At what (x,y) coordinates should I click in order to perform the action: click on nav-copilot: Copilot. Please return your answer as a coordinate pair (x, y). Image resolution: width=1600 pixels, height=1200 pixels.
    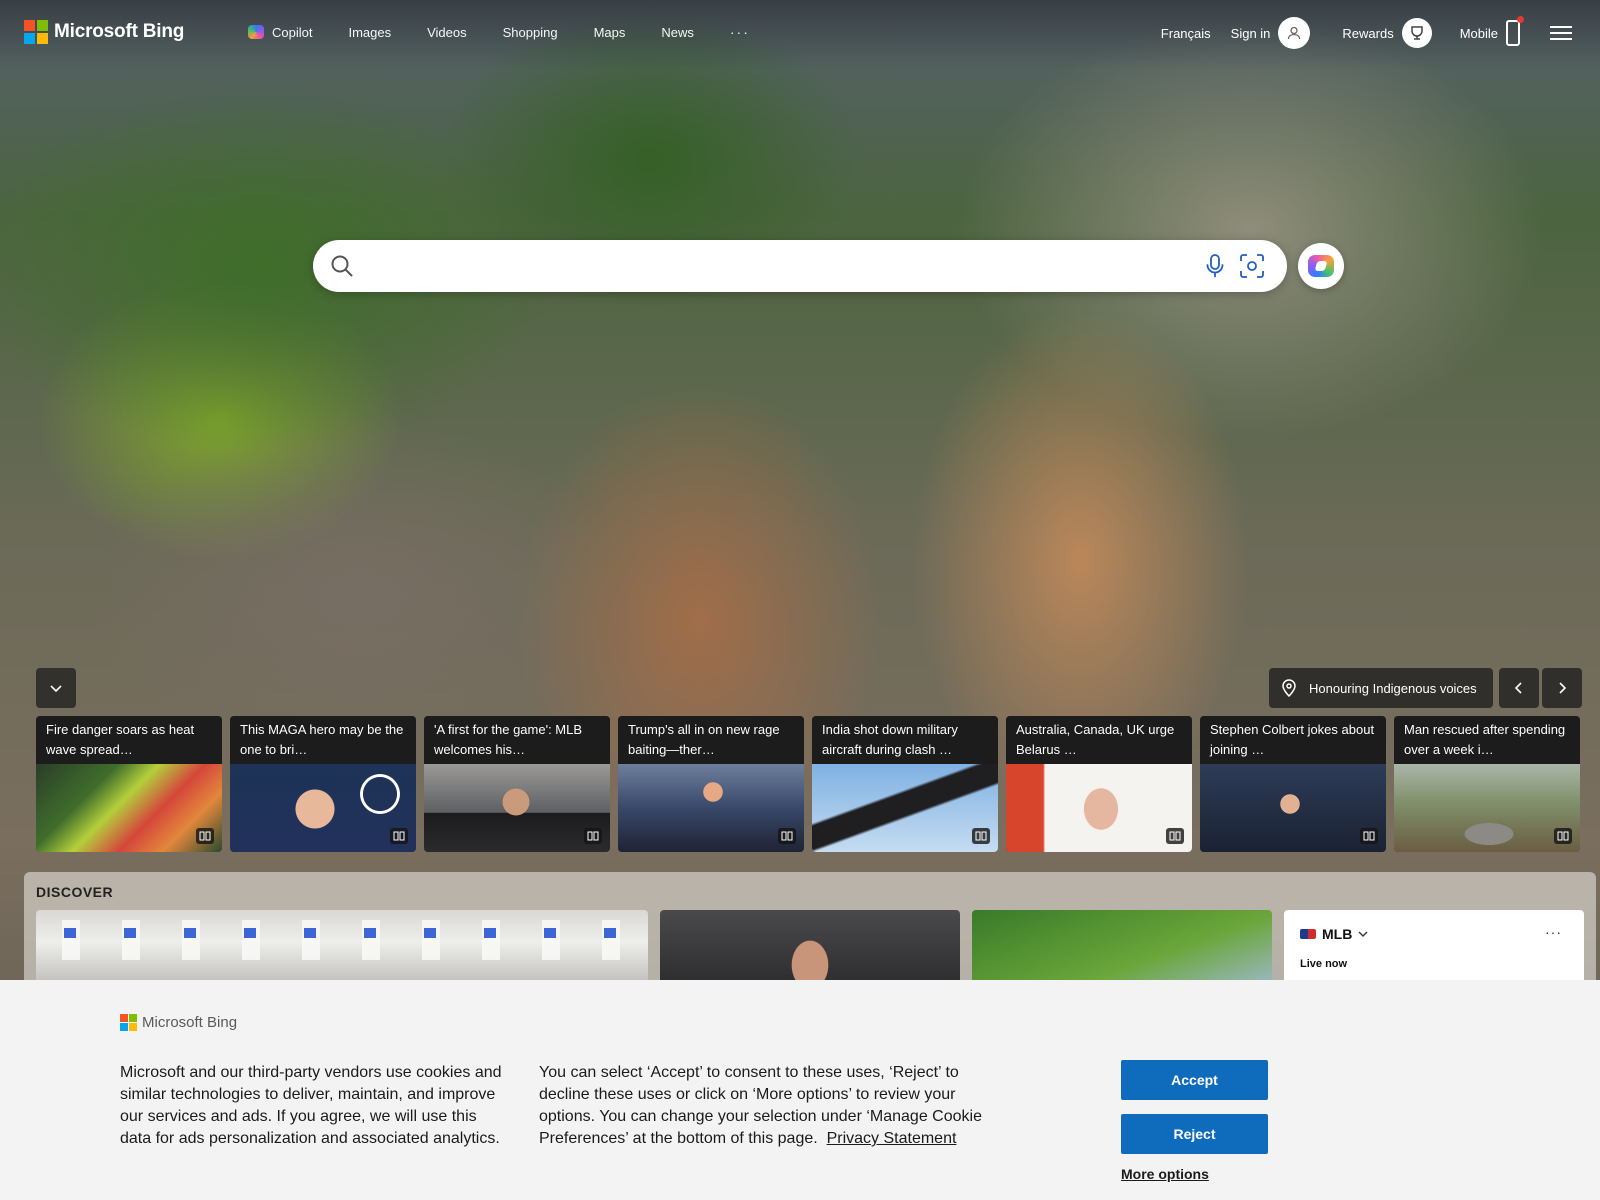
    Looking at the image, I should click on (280, 32).